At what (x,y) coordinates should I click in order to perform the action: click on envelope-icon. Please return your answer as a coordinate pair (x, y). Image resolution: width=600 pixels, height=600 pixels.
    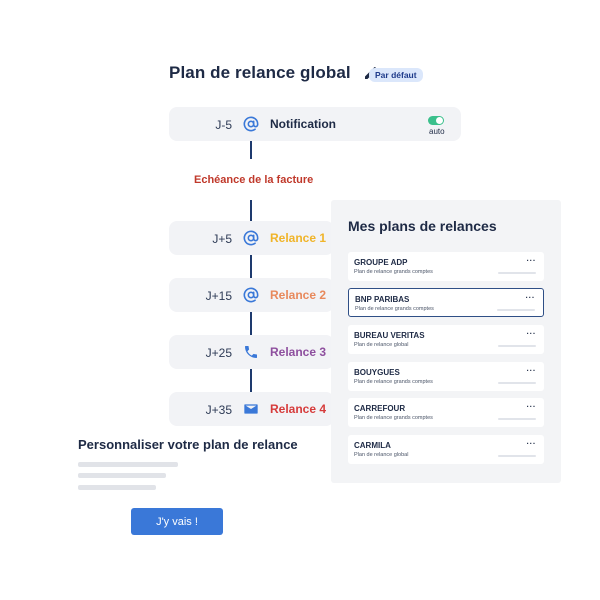
    Looking at the image, I should click on (251, 409).